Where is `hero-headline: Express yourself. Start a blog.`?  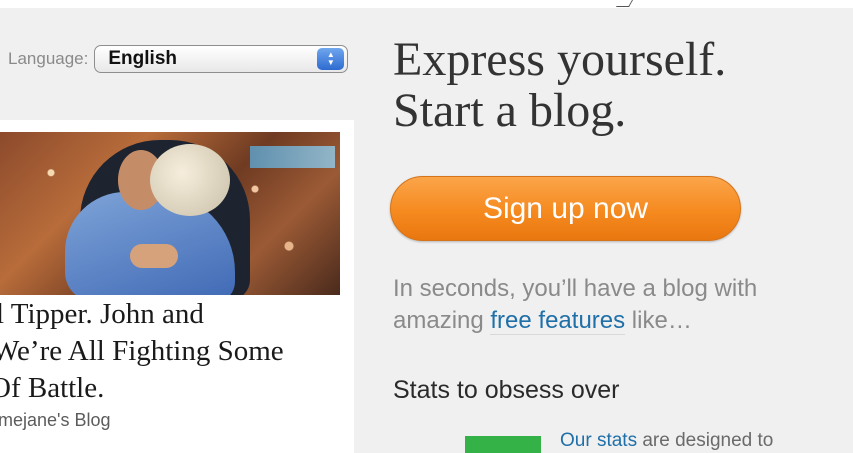
hero-headline: Express yourself. Start a blog. is located at coordinates (618, 85).